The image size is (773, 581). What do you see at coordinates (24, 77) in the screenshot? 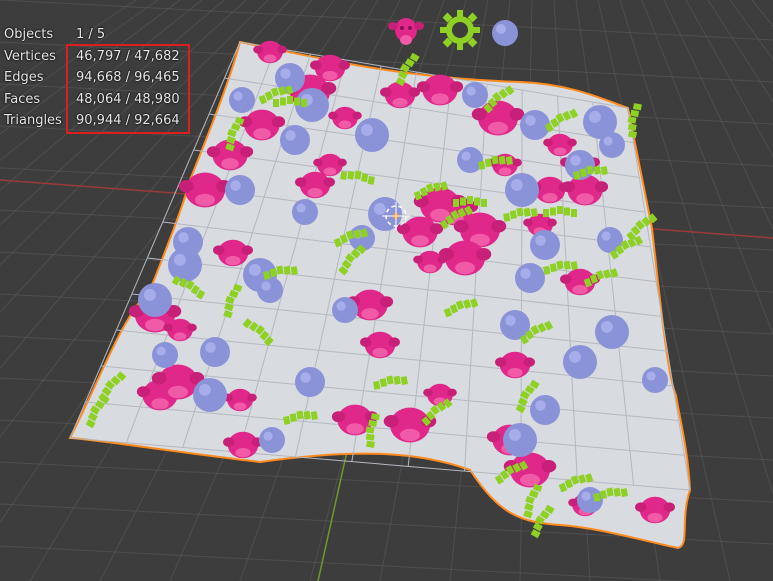
I see `stat-label: Edges` at bounding box center [24, 77].